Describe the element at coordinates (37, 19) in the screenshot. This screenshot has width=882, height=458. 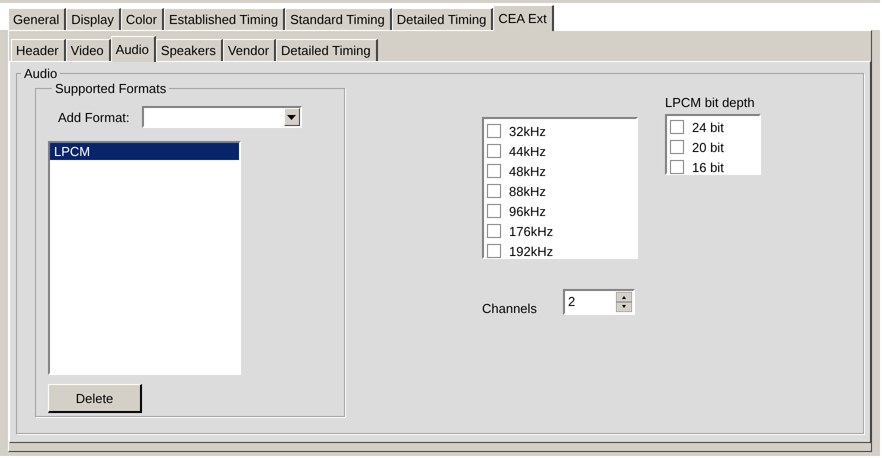
I see `tab: General` at that location.